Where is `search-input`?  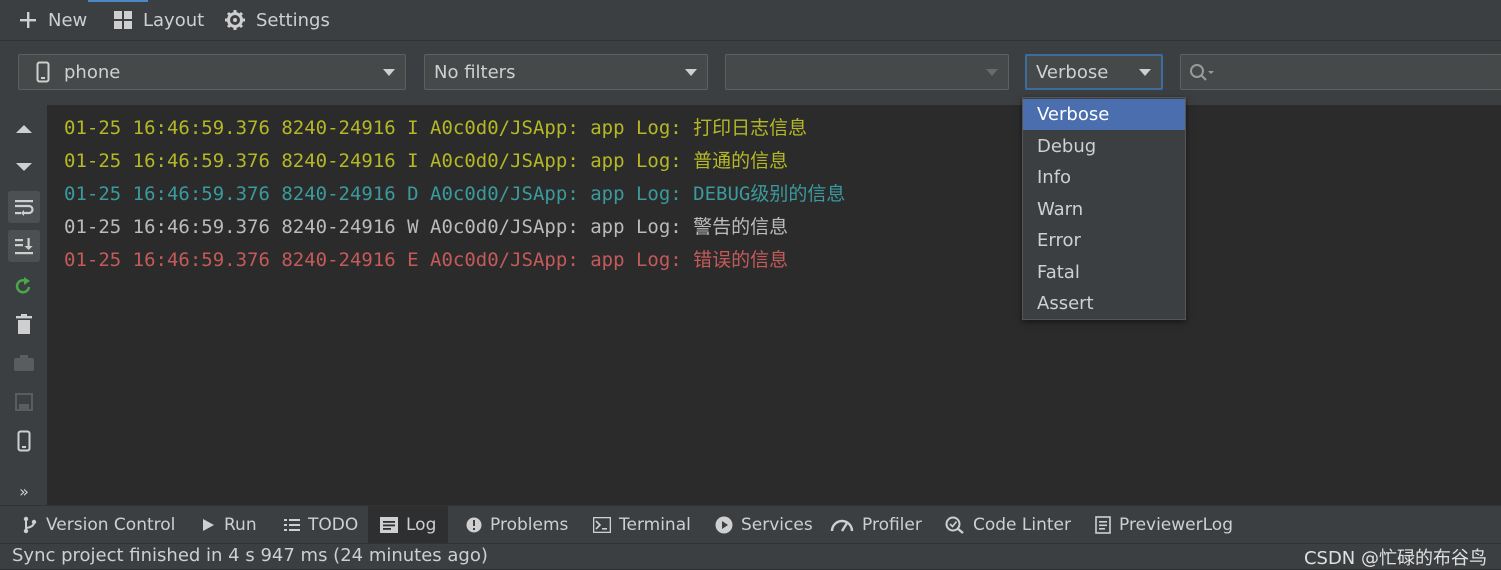 search-input is located at coordinates (1340, 72).